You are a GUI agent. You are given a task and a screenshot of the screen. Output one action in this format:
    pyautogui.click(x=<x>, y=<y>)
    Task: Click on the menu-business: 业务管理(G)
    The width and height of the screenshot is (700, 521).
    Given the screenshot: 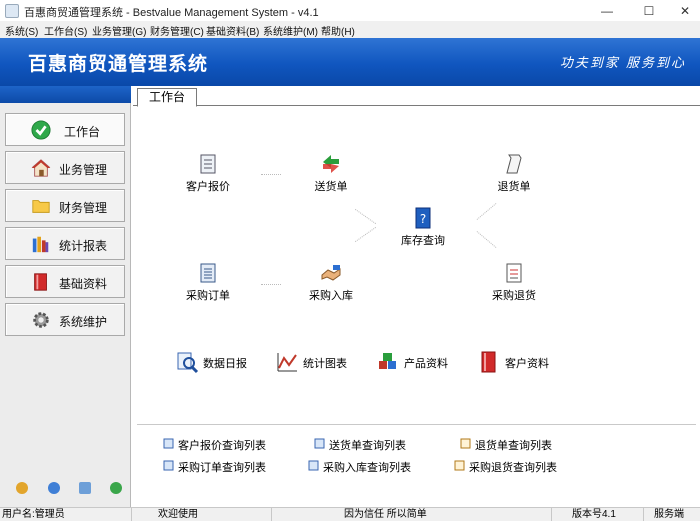 What is the action you would take?
    pyautogui.click(x=119, y=30)
    